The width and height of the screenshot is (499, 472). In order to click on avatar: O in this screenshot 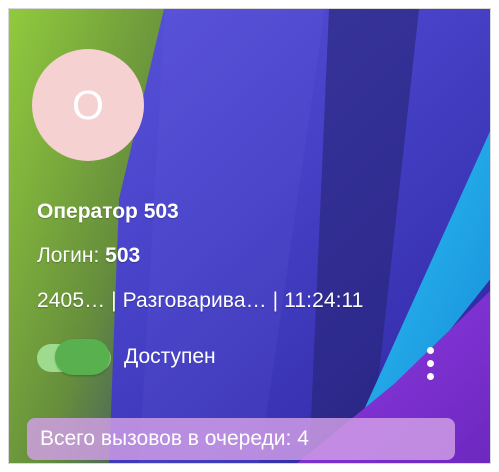, I will do `click(88, 105)`.